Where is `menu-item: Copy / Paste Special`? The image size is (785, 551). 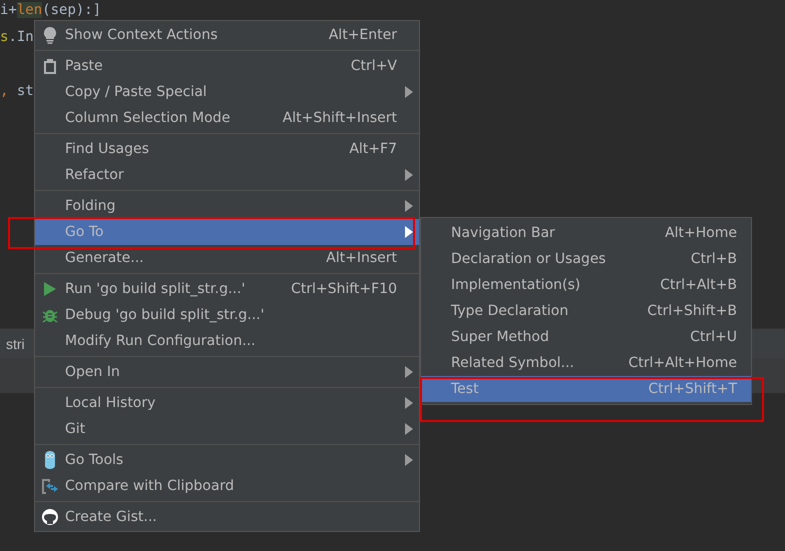
menu-item: Copy / Paste Special is located at coordinates (227, 92).